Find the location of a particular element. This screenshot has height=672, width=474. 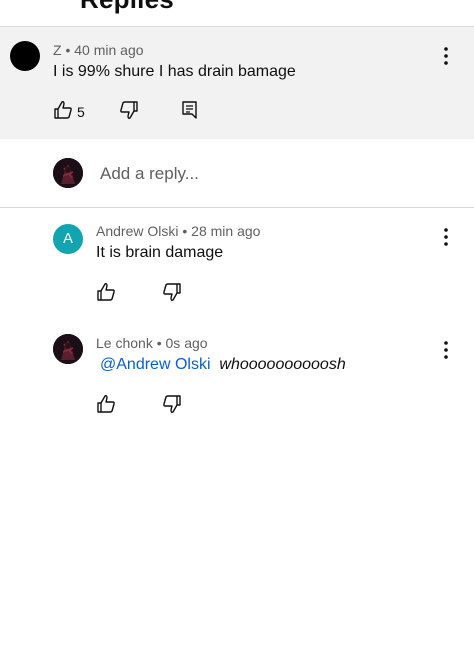

reply-message: whoooooooooosh is located at coordinates (282, 364).